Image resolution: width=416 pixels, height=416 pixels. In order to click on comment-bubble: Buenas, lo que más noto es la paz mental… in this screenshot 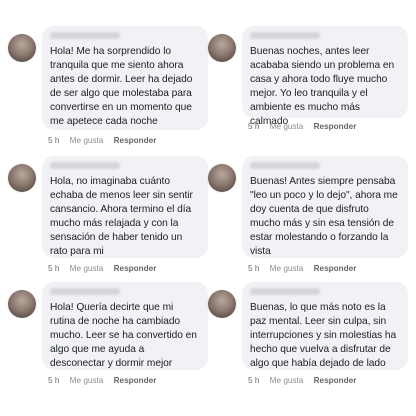, I will do `click(325, 326)`.